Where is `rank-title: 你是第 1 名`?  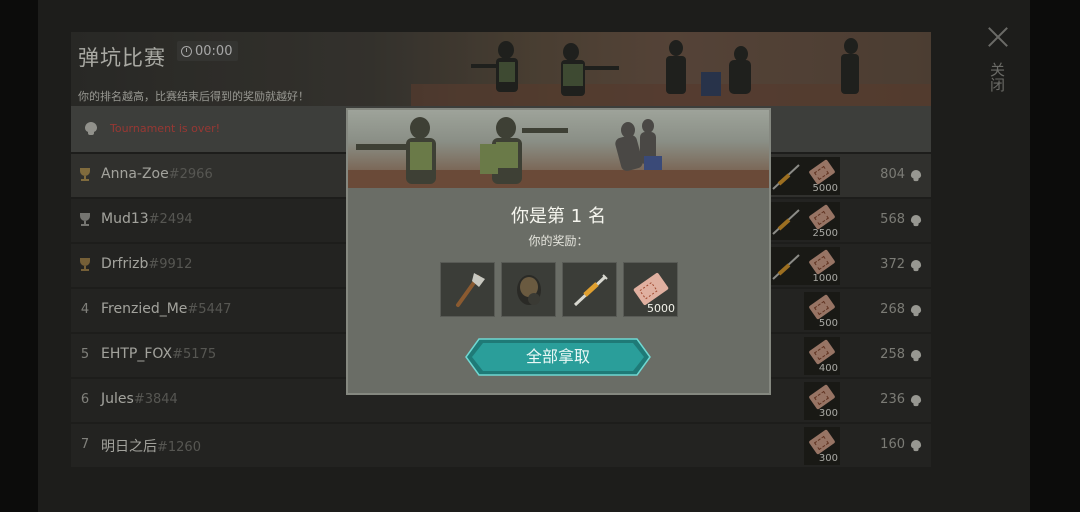 rank-title: 你是第 1 名 is located at coordinates (558, 216).